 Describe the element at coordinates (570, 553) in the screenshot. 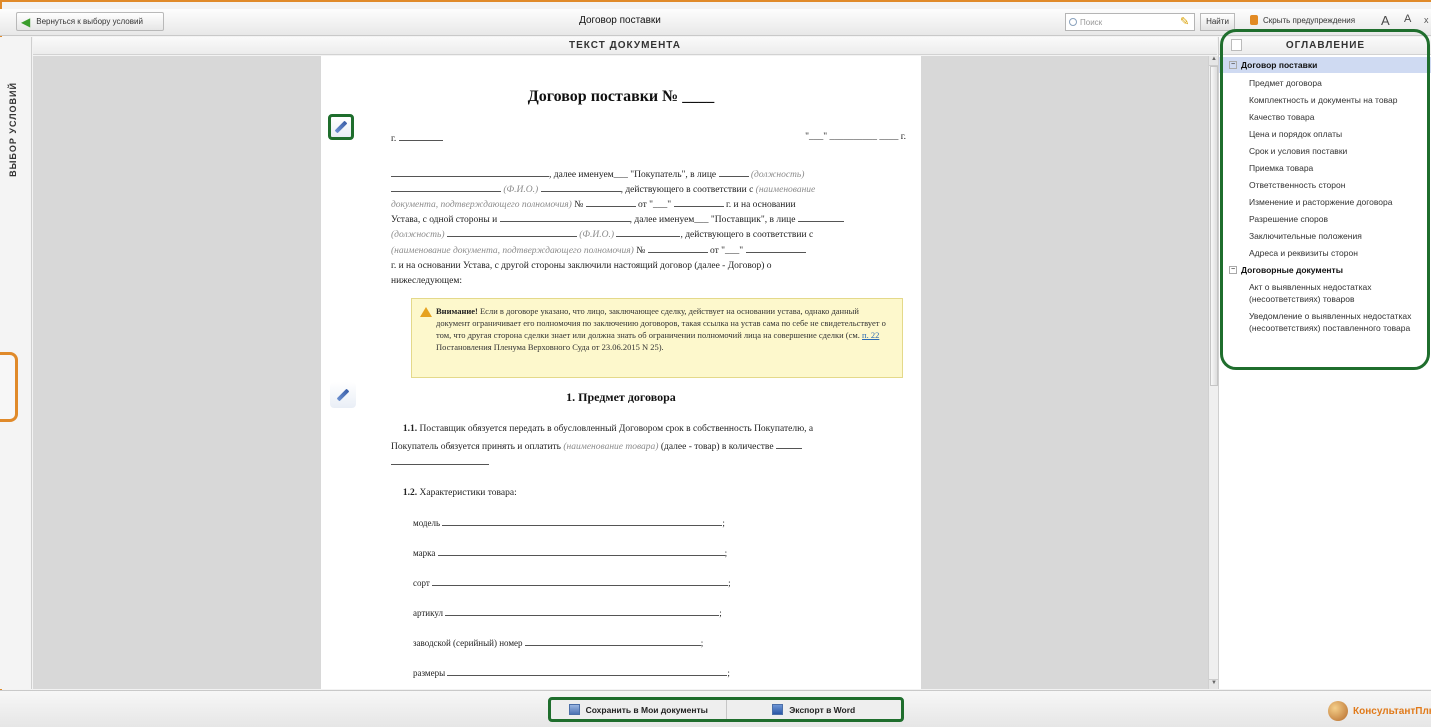

I see `field-brand: марка ;` at that location.